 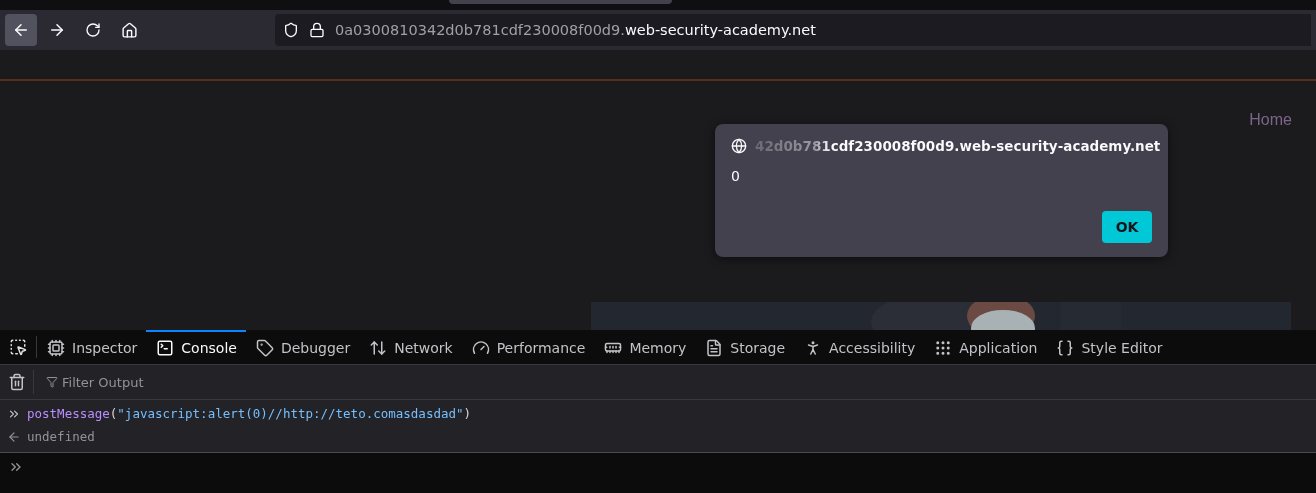 What do you see at coordinates (302, 347) in the screenshot?
I see `devtools-tab: Debugger` at bounding box center [302, 347].